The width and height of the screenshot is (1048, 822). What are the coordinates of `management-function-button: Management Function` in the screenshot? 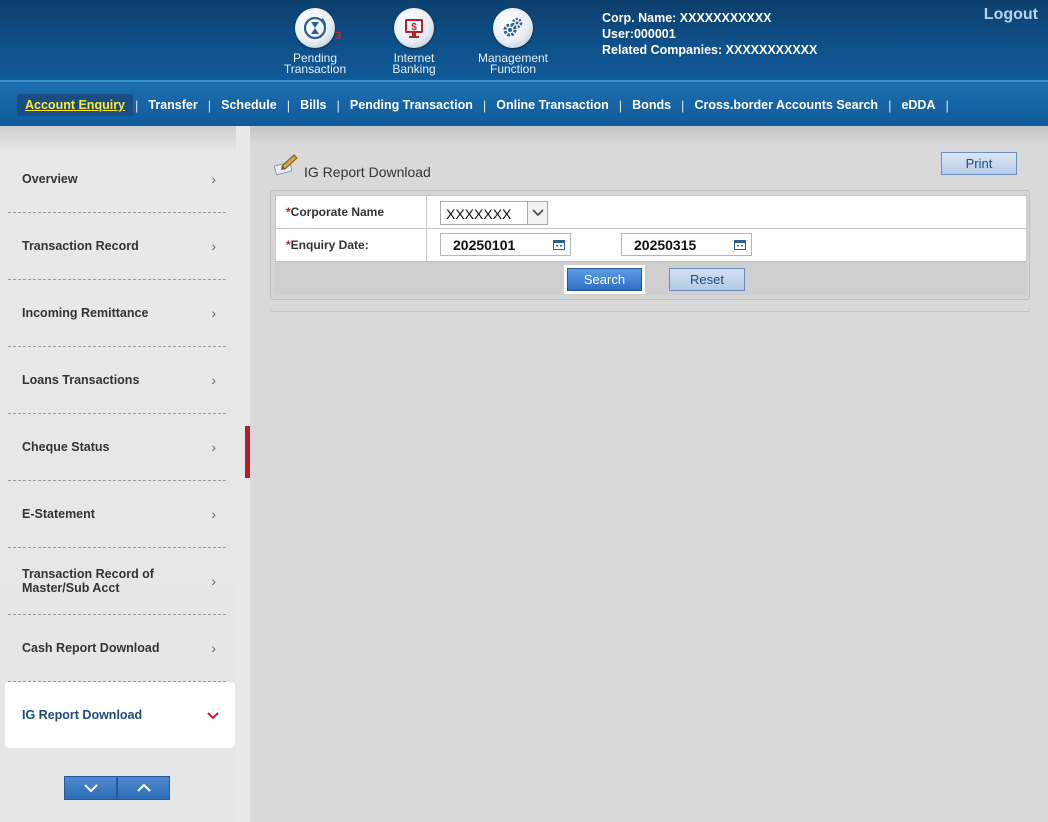 It's located at (513, 41).